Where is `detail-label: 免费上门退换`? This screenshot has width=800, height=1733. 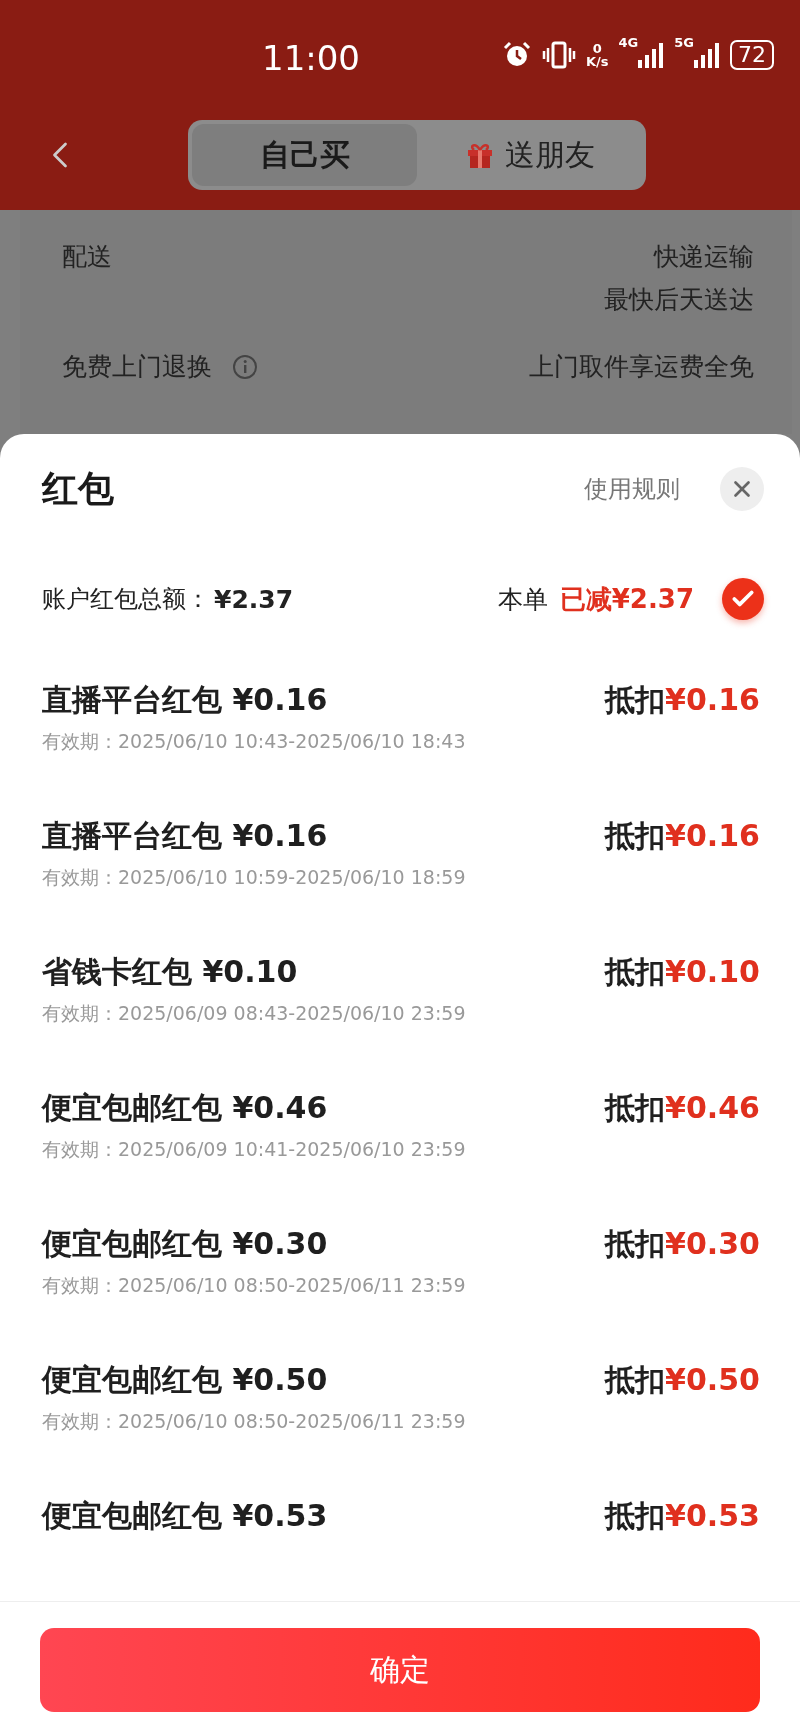 detail-label: 免费上门退换 is located at coordinates (137, 367).